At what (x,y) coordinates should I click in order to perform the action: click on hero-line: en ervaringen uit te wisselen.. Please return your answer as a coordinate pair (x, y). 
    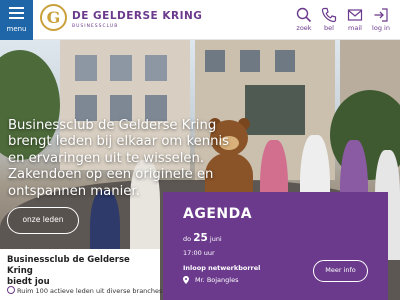
    Looking at the image, I should click on (106, 158).